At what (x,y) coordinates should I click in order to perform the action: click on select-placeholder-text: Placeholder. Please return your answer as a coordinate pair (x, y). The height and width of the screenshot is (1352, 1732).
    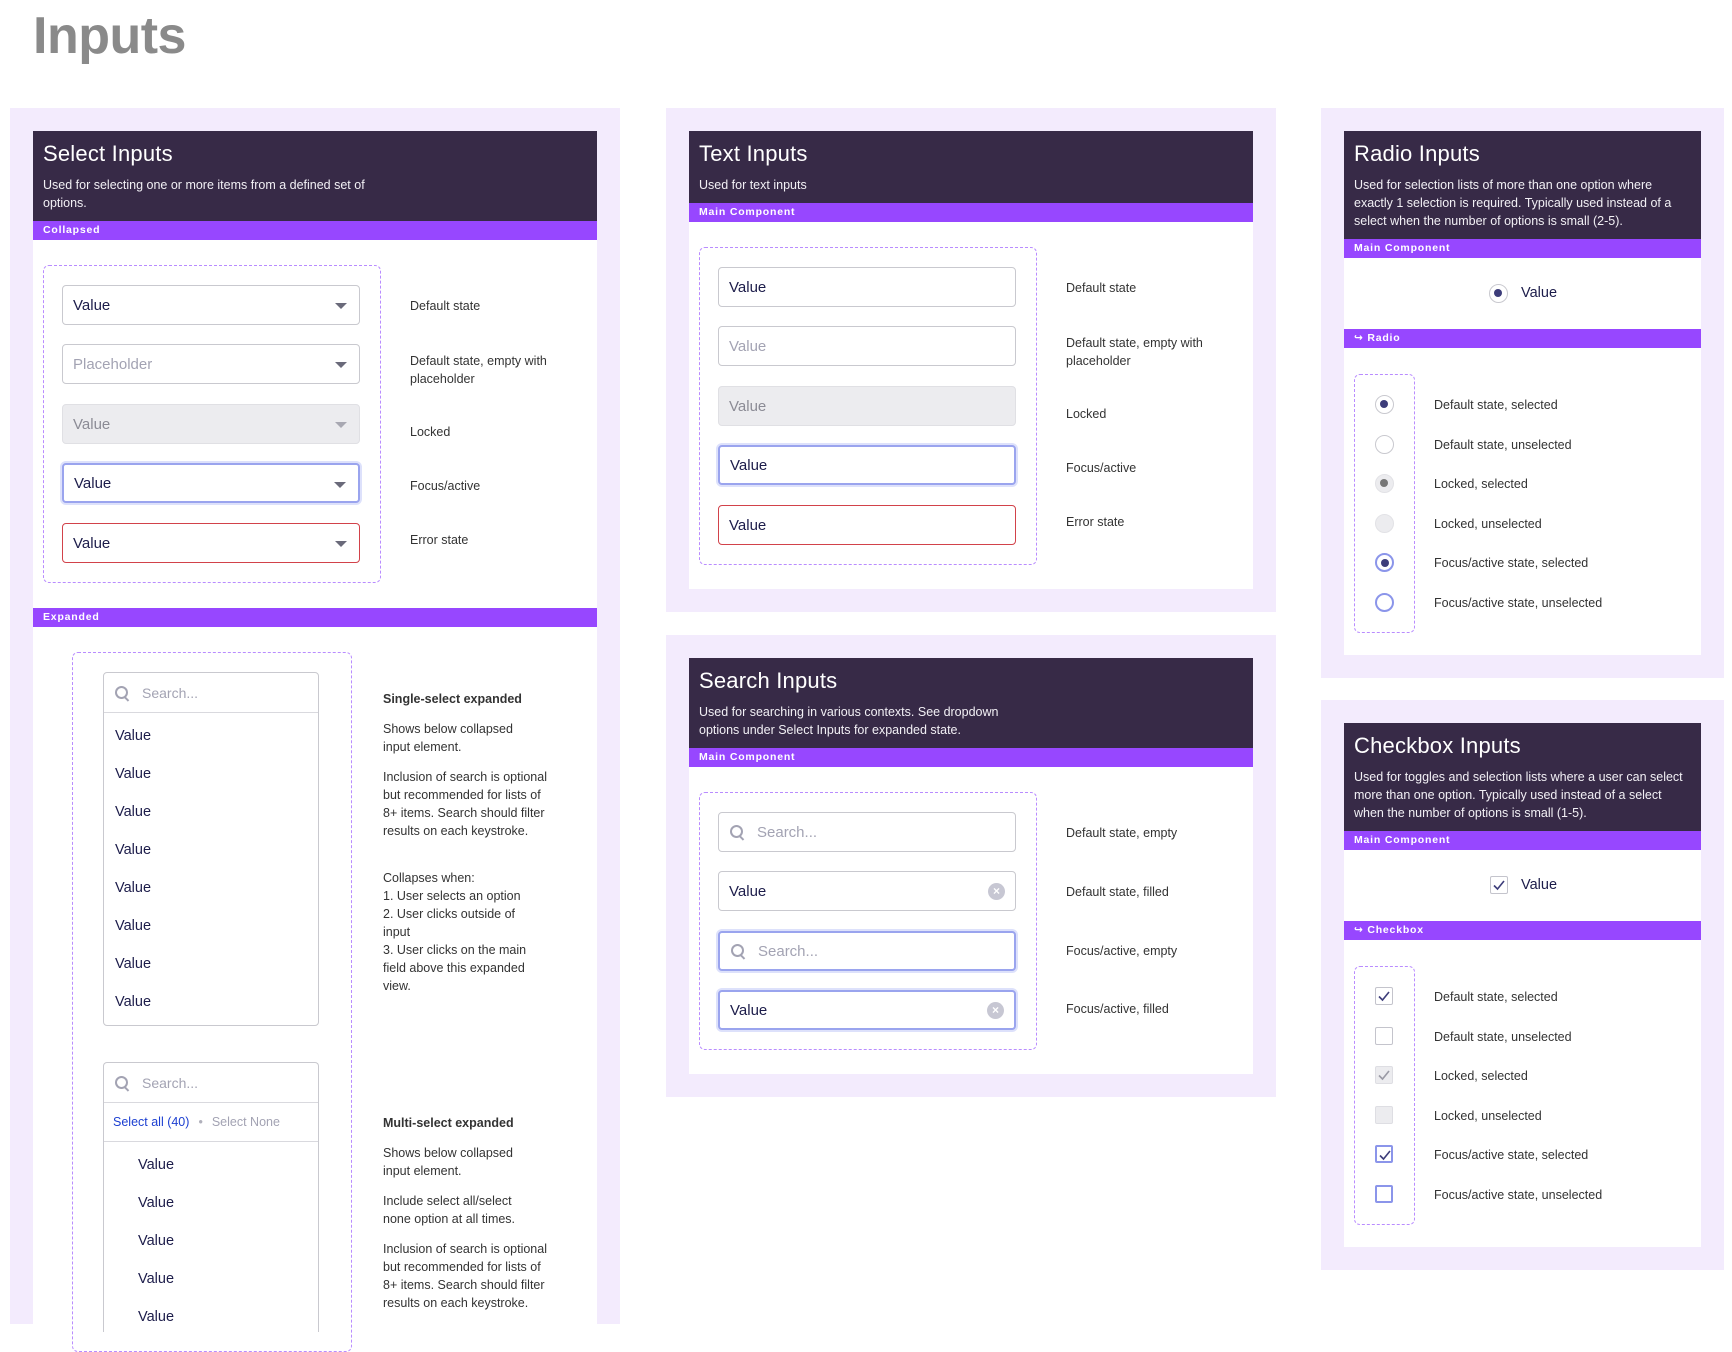
    Looking at the image, I should click on (113, 364).